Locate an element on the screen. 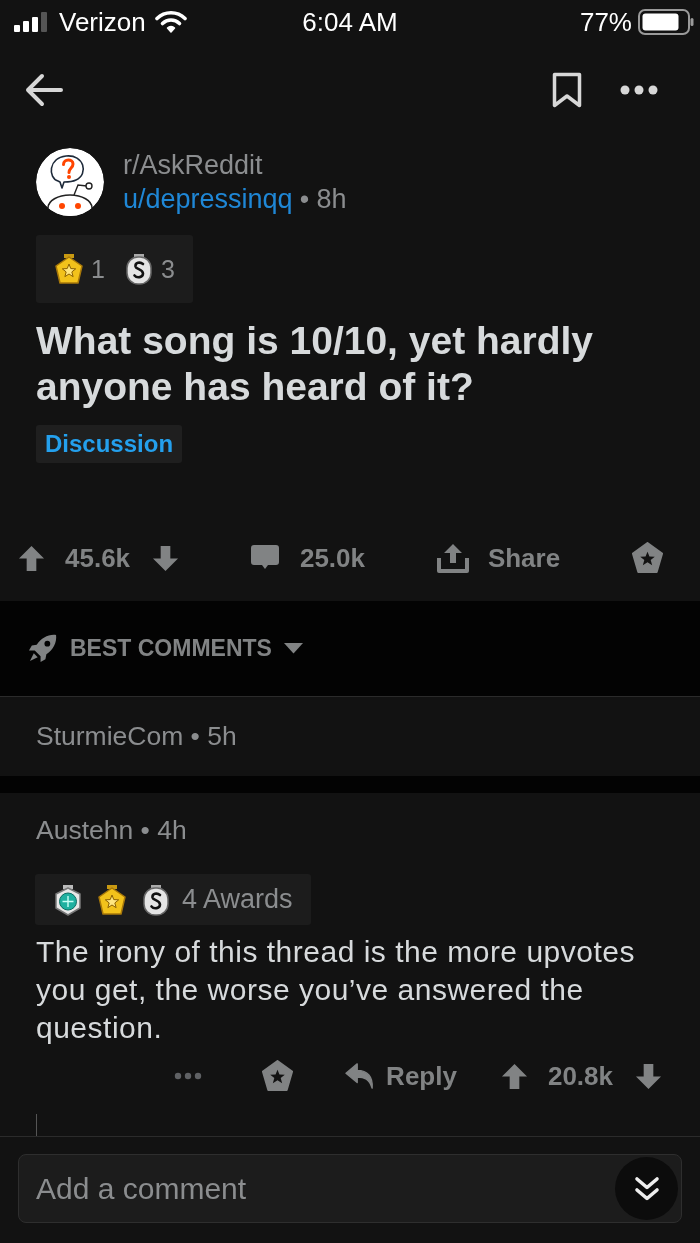 The image size is (700, 1243). more-icon is located at coordinates (639, 90).